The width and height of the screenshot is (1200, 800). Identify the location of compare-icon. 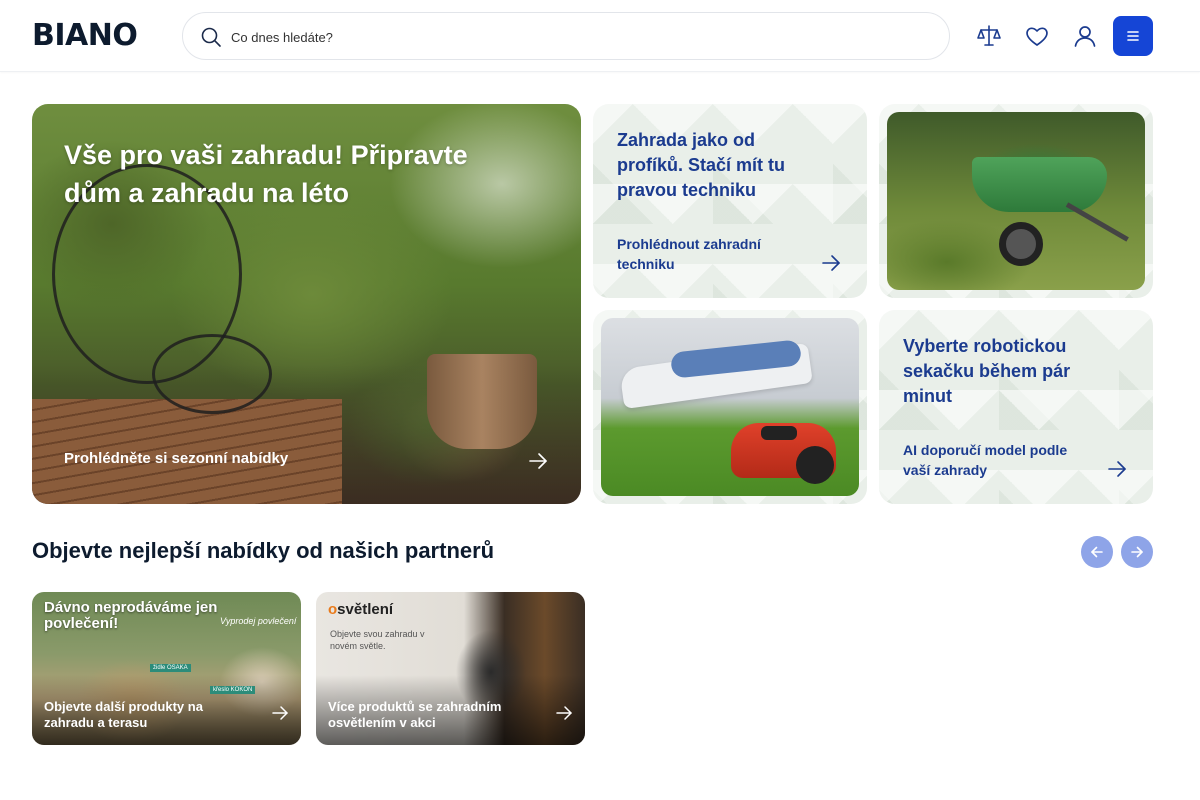
(989, 36).